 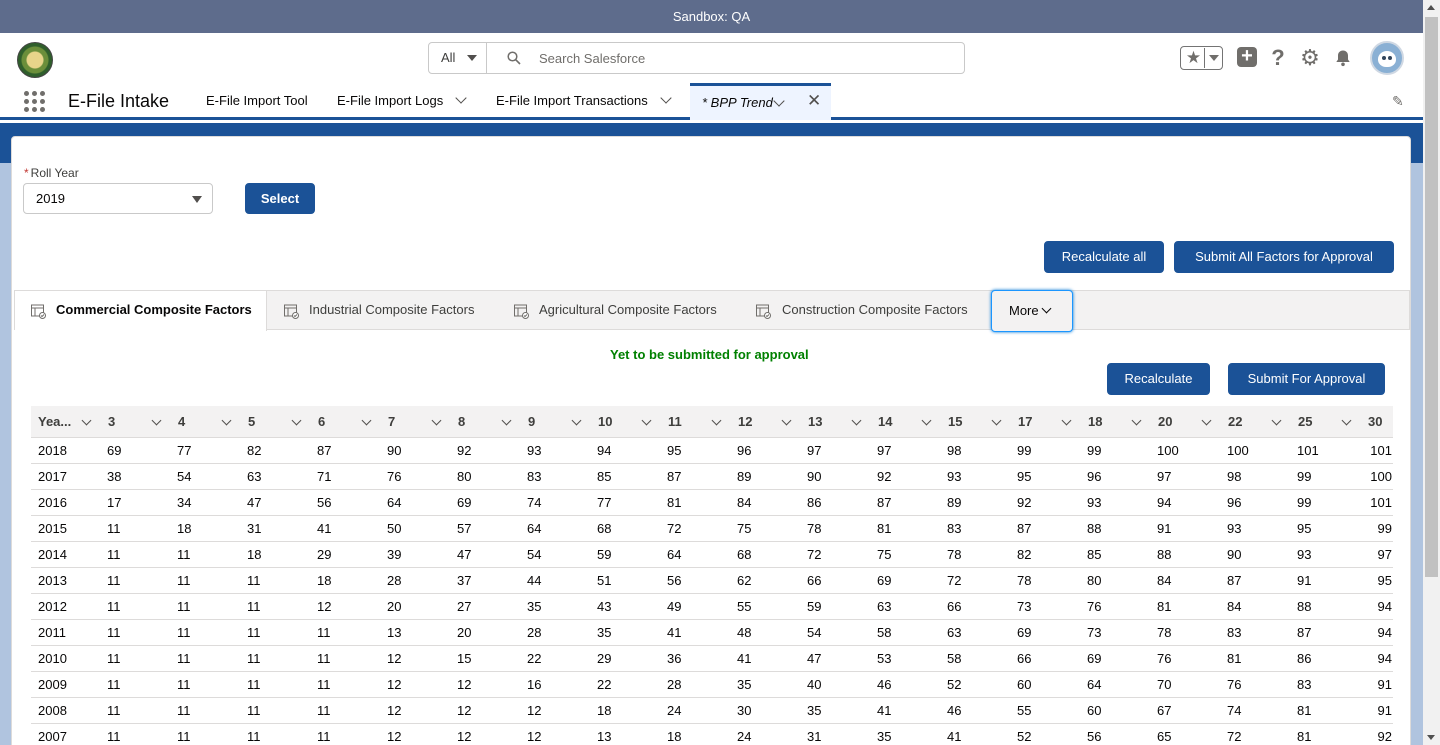 I want to click on table-cell: 97, so click(x=1384, y=554).